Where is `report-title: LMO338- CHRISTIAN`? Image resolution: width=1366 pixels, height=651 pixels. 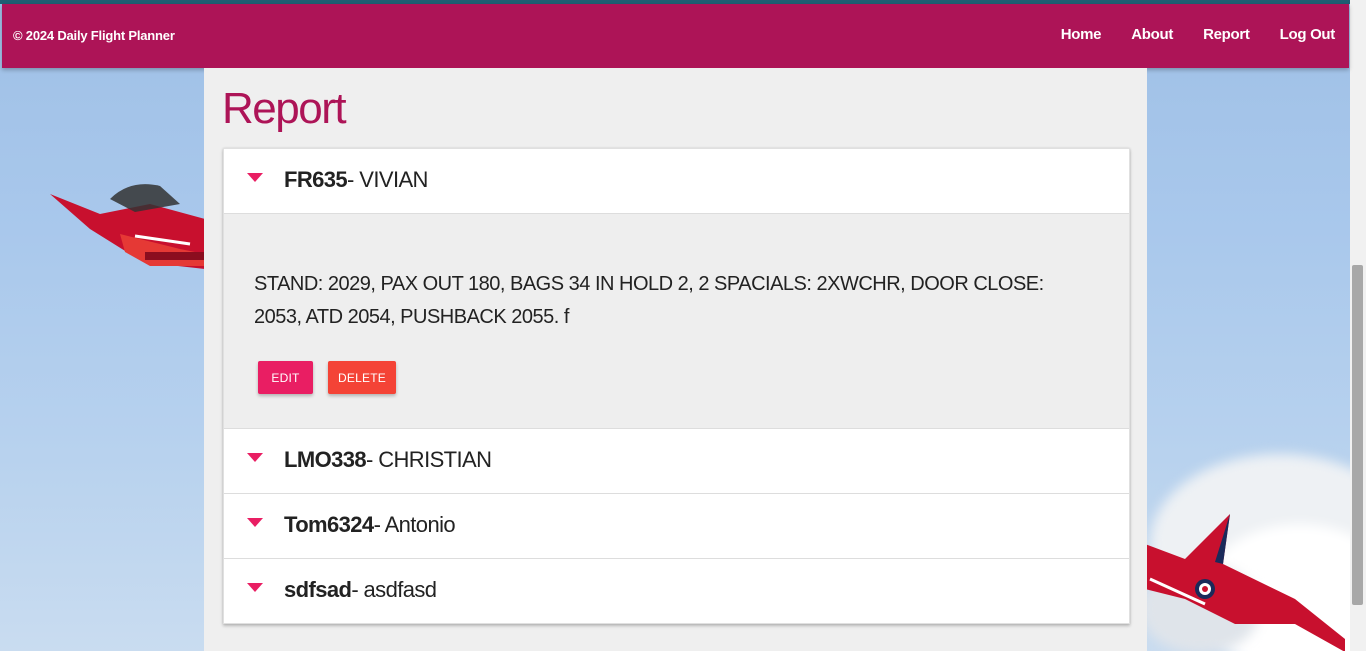
report-title: LMO338- CHRISTIAN is located at coordinates (388, 460).